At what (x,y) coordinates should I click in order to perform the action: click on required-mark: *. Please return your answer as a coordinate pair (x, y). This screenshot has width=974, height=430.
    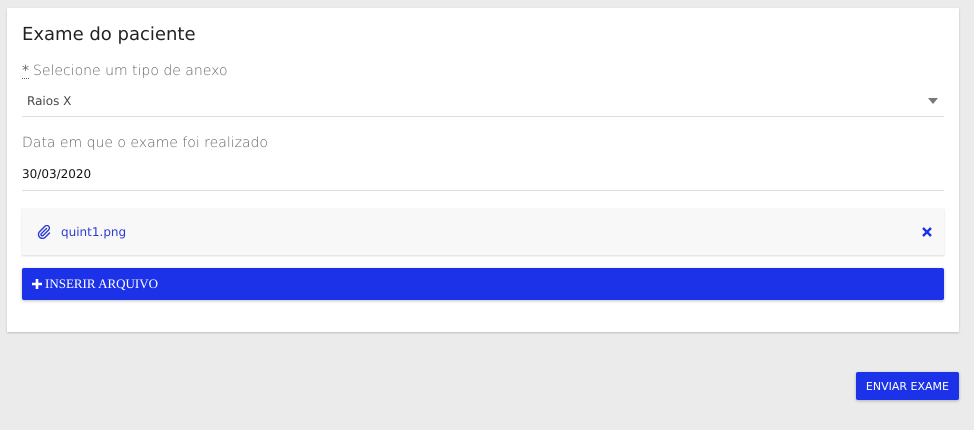
    Looking at the image, I should click on (25, 71).